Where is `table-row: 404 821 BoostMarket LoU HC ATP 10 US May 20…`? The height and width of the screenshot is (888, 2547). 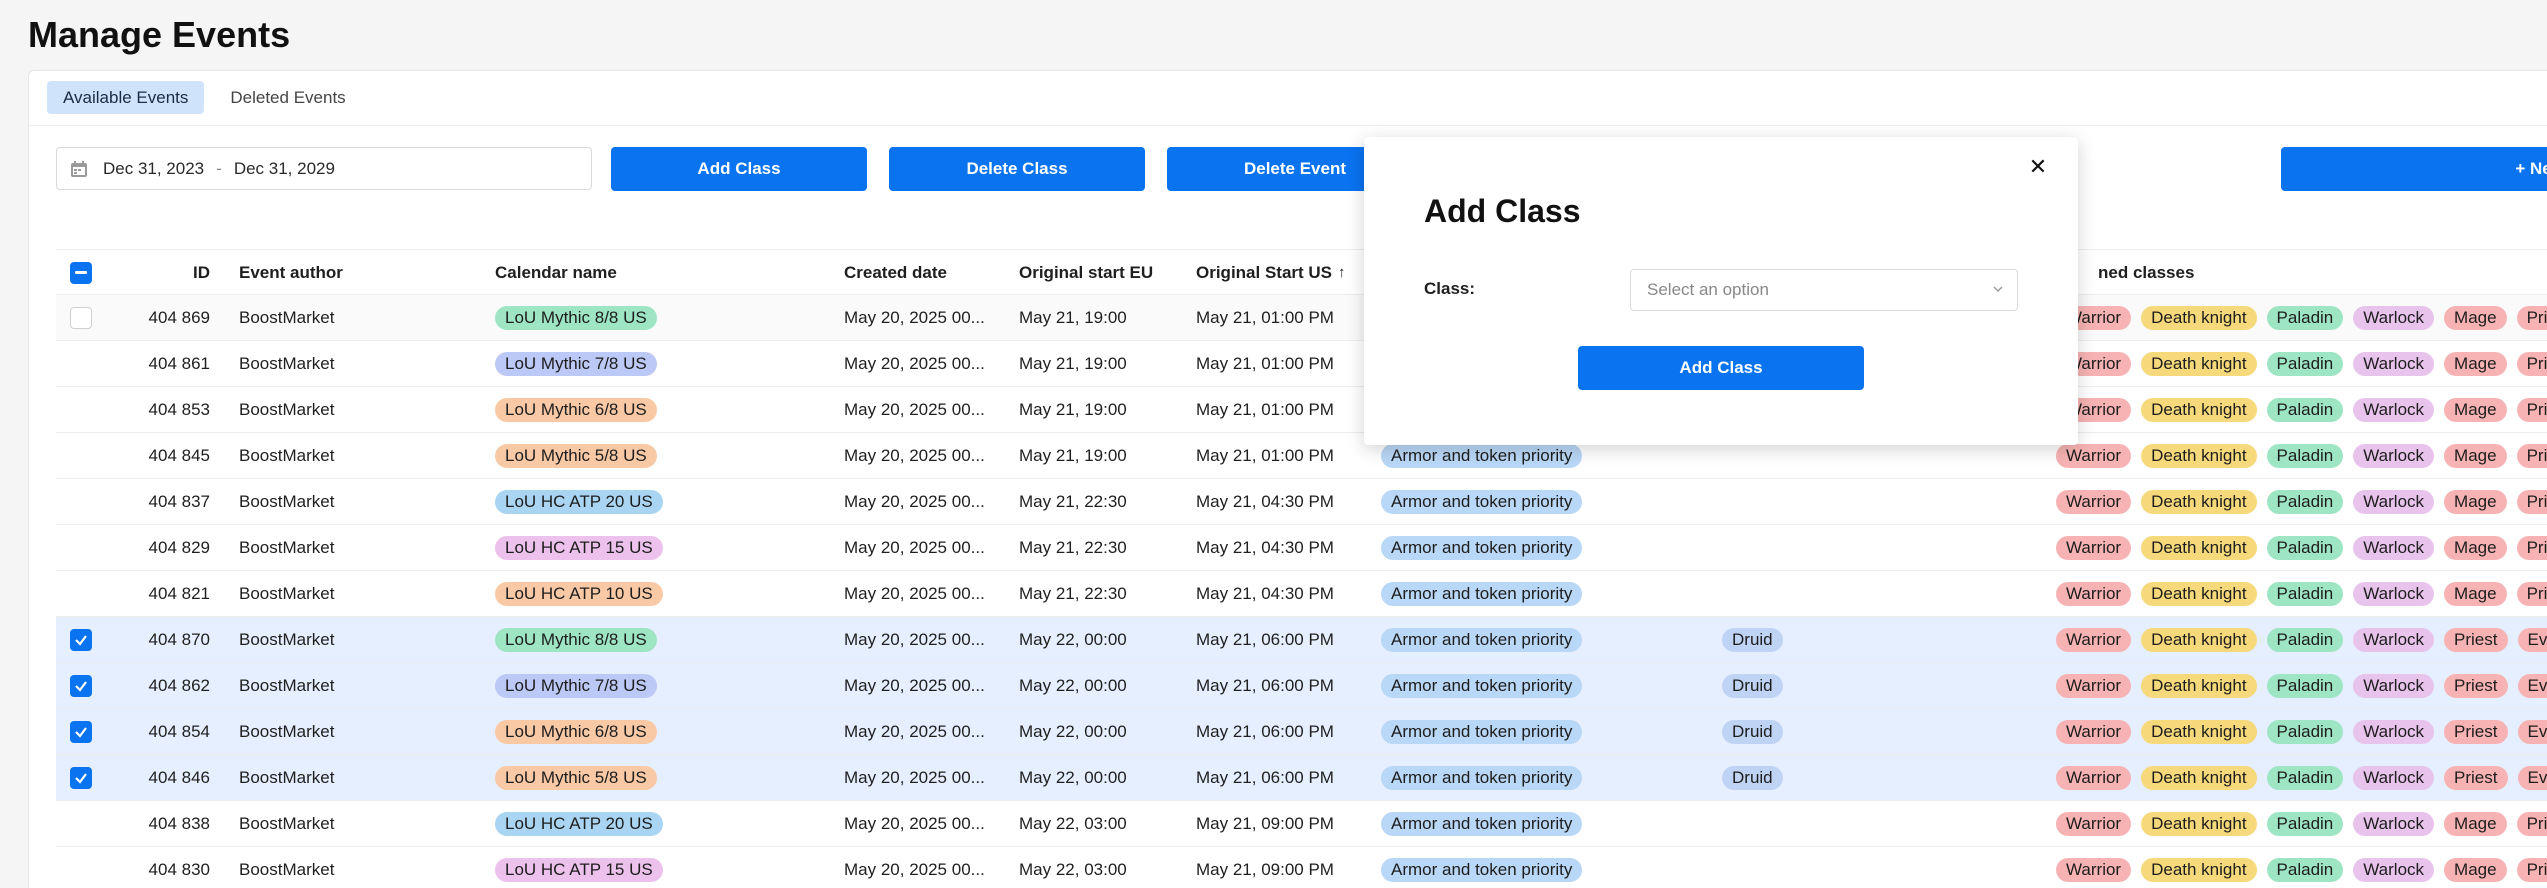 table-row: 404 821 BoostMarket LoU HC ATP 10 US May 20… is located at coordinates (1301, 594).